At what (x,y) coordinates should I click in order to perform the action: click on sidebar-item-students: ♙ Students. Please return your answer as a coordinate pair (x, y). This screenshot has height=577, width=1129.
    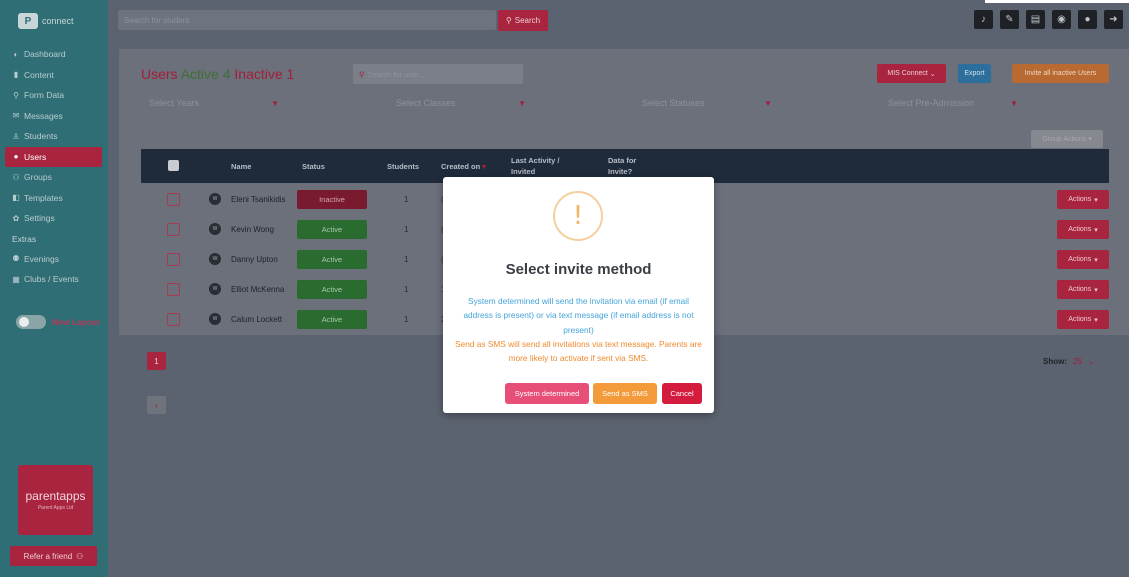
    Looking at the image, I should click on (54, 136).